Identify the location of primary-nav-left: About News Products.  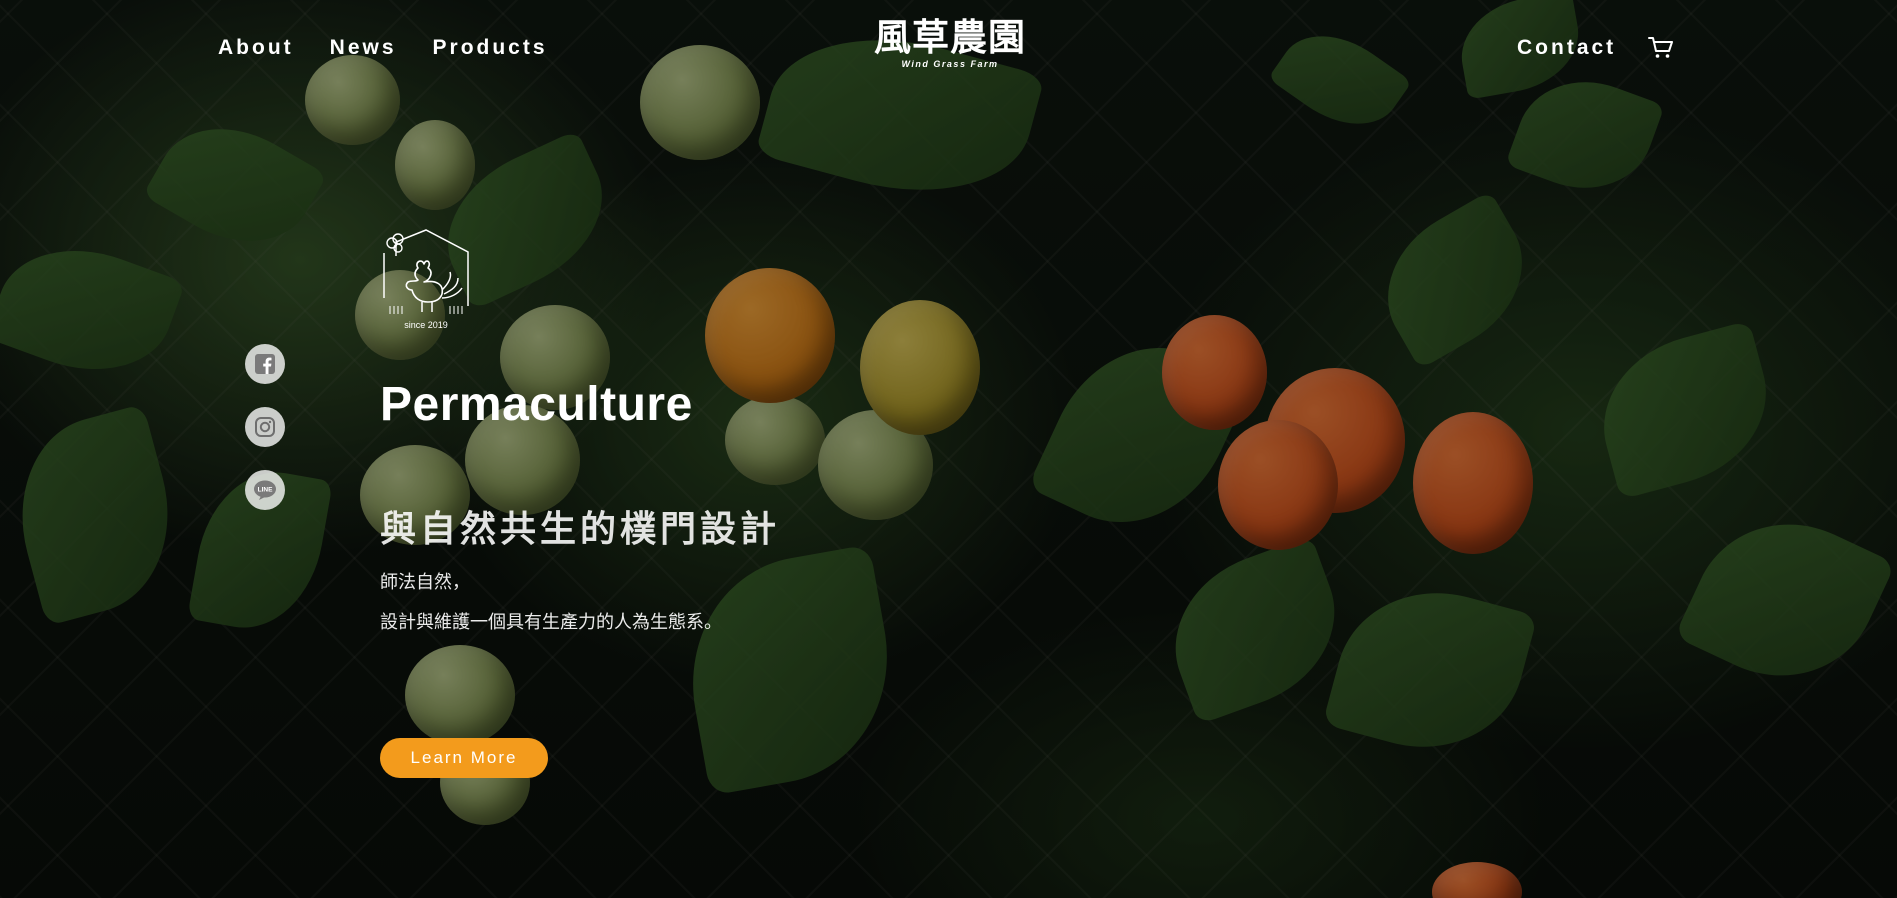
(401, 48).